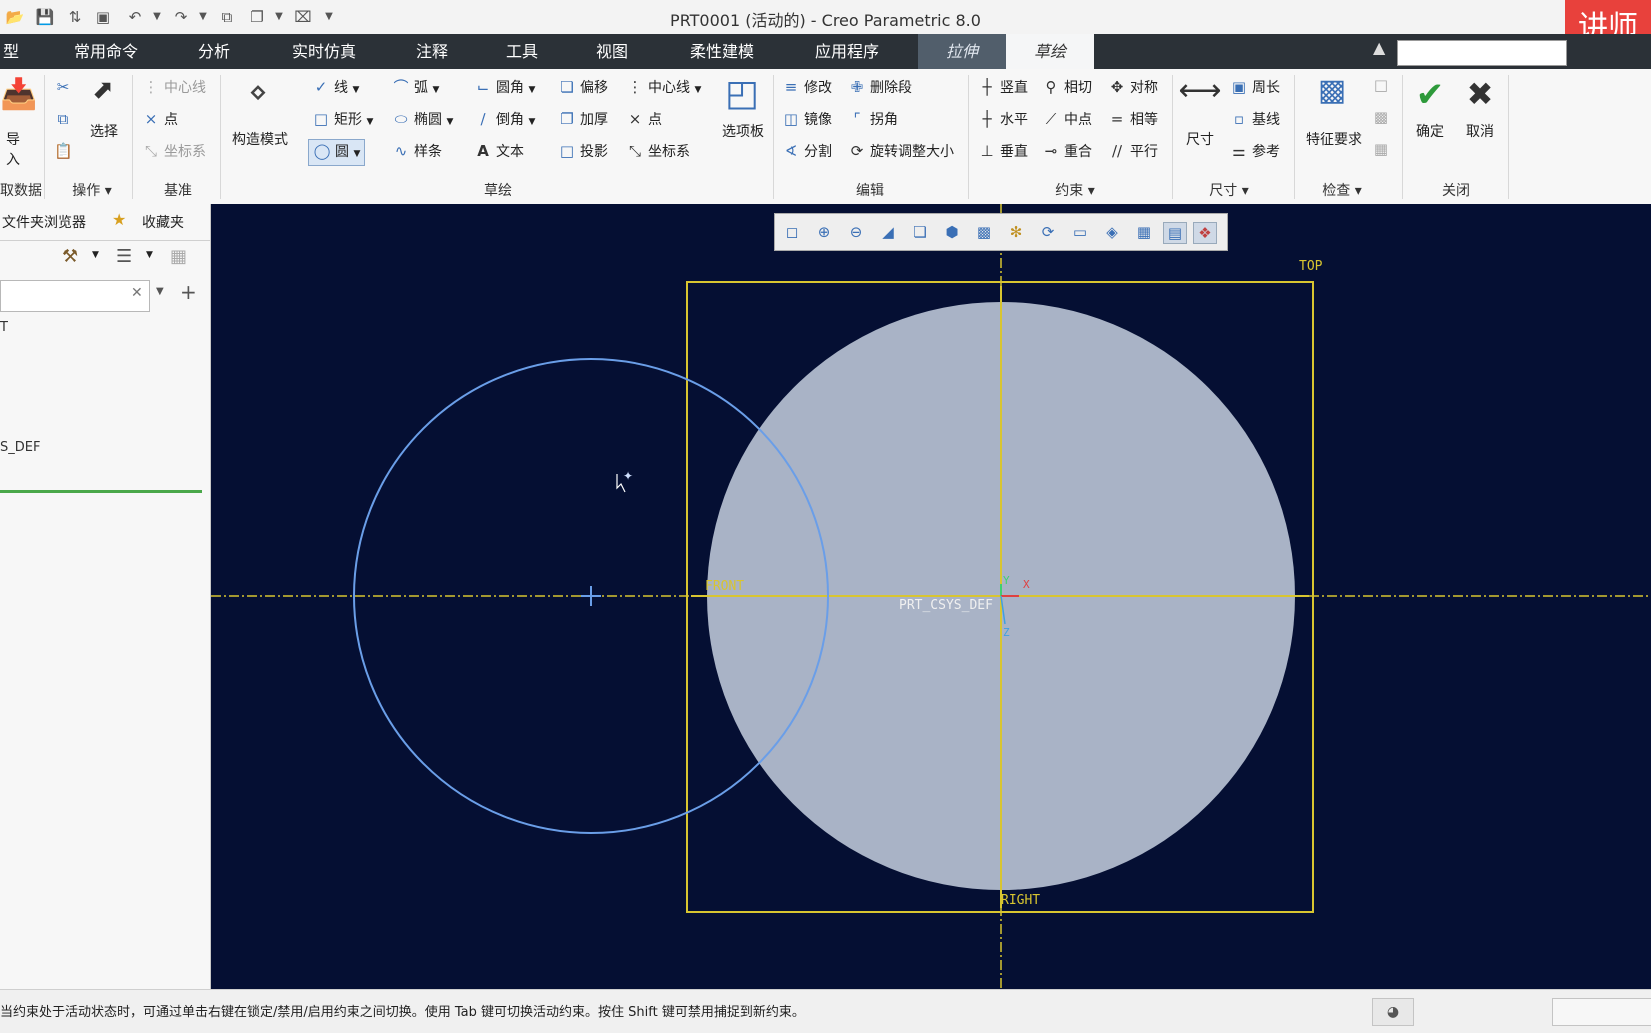 This screenshot has width=1651, height=1033. I want to click on feature-requirements-label: 特征要求, so click(1334, 139).